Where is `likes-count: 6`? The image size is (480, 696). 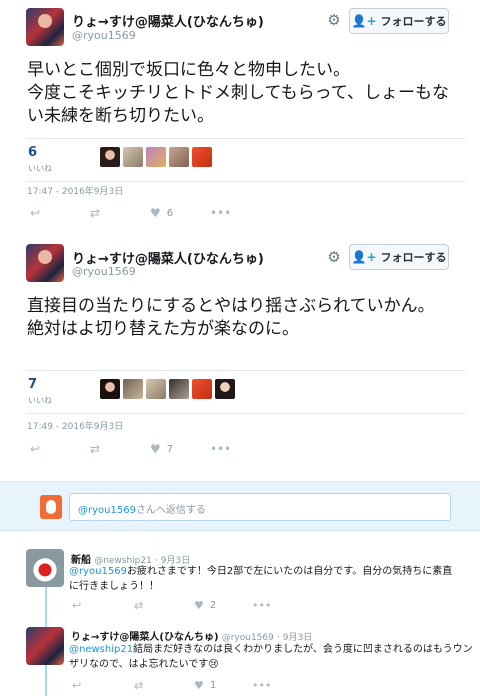
likes-count: 6 is located at coordinates (32, 152).